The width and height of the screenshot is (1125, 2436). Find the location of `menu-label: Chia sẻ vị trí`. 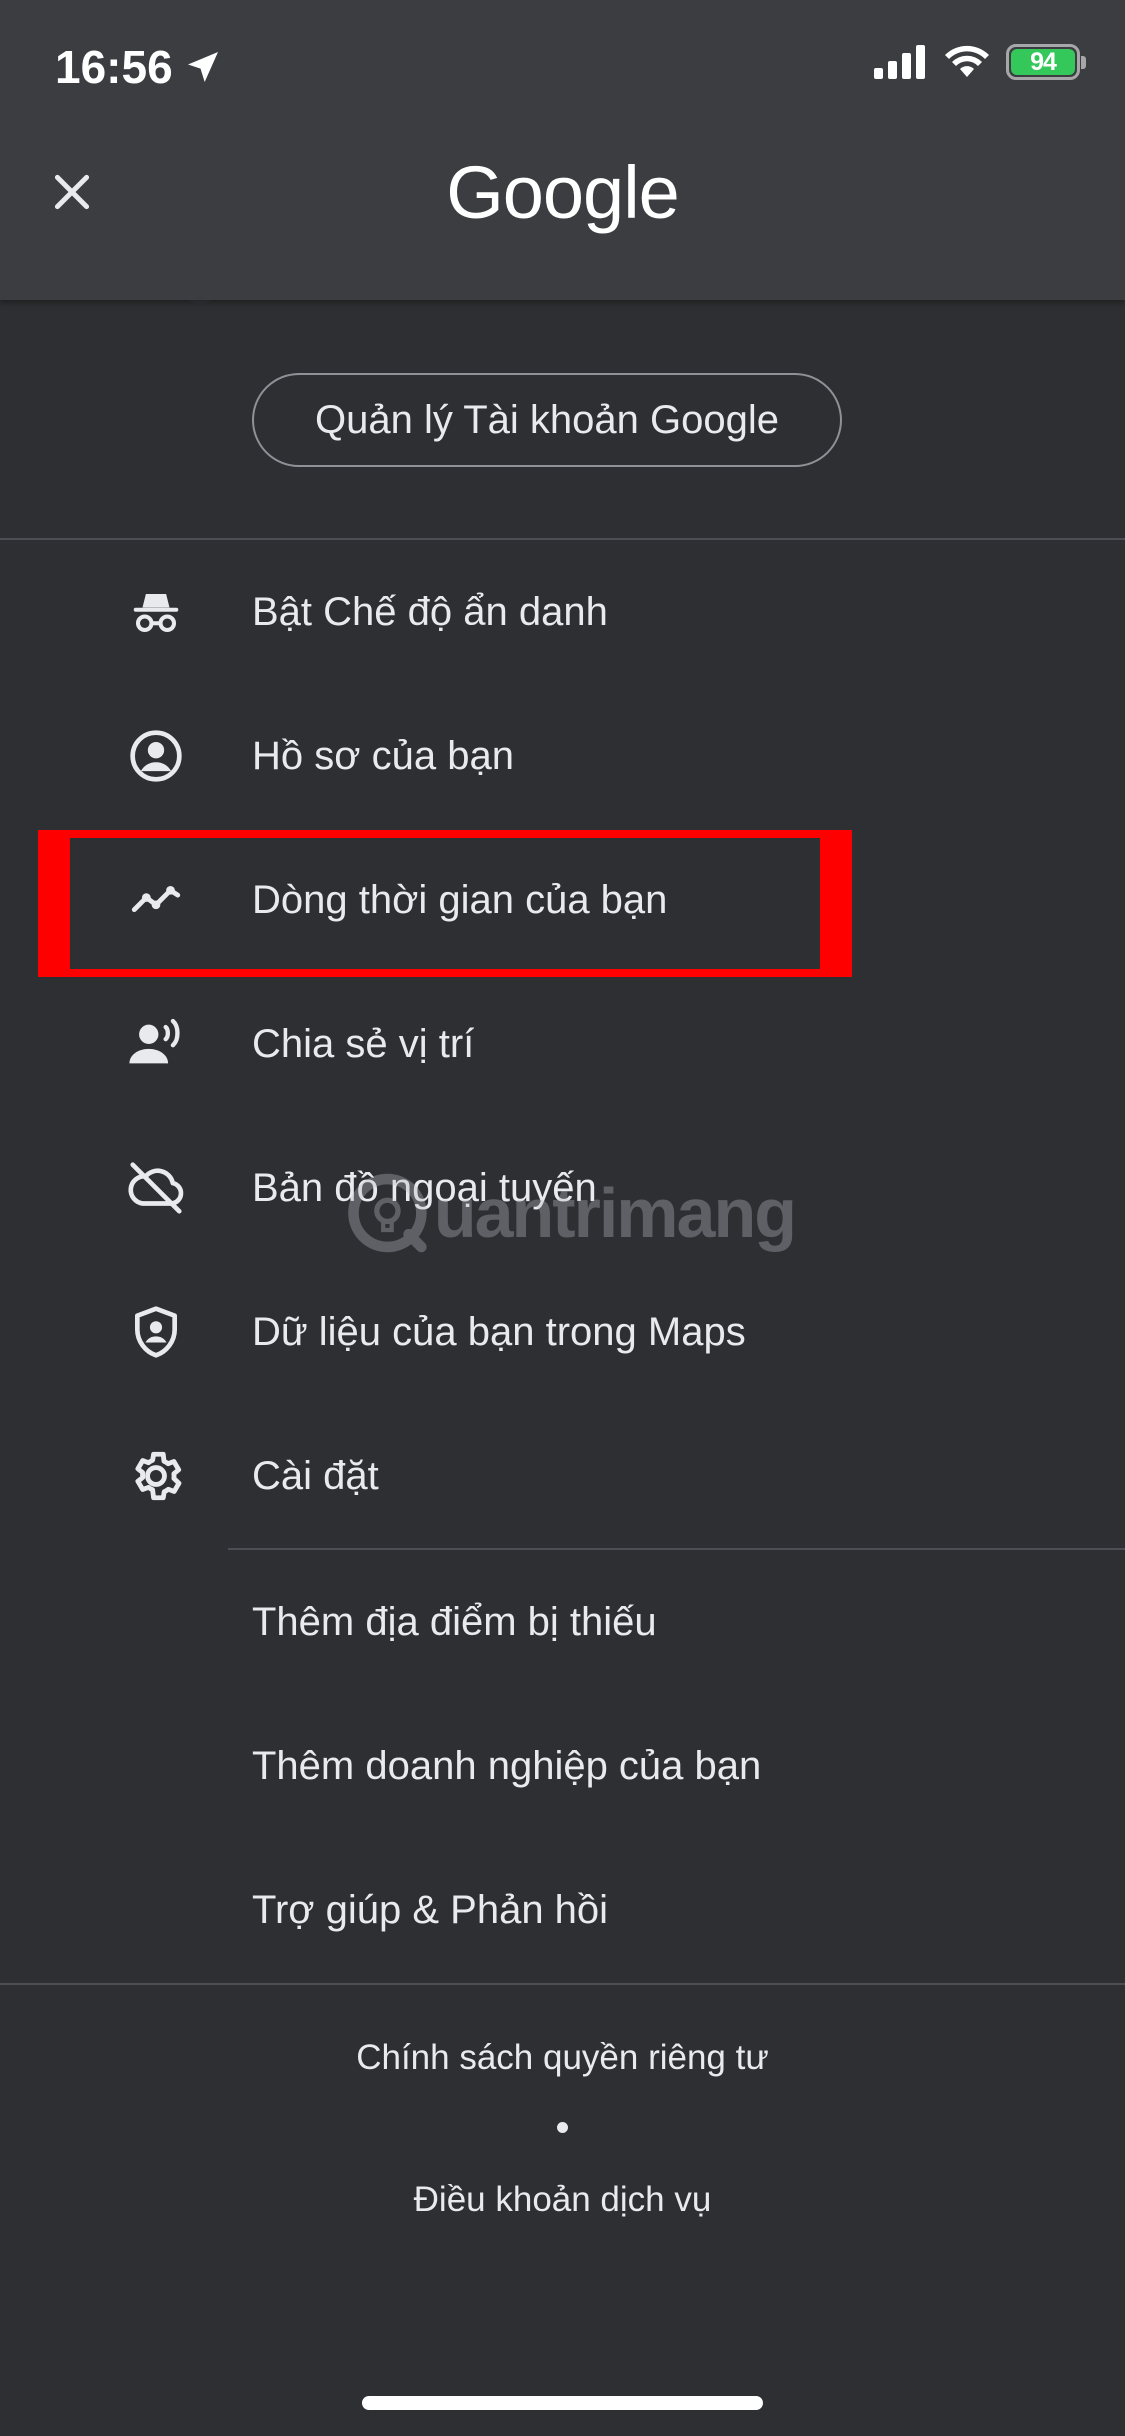

menu-label: Chia sẻ vị trí is located at coordinates (363, 1043).